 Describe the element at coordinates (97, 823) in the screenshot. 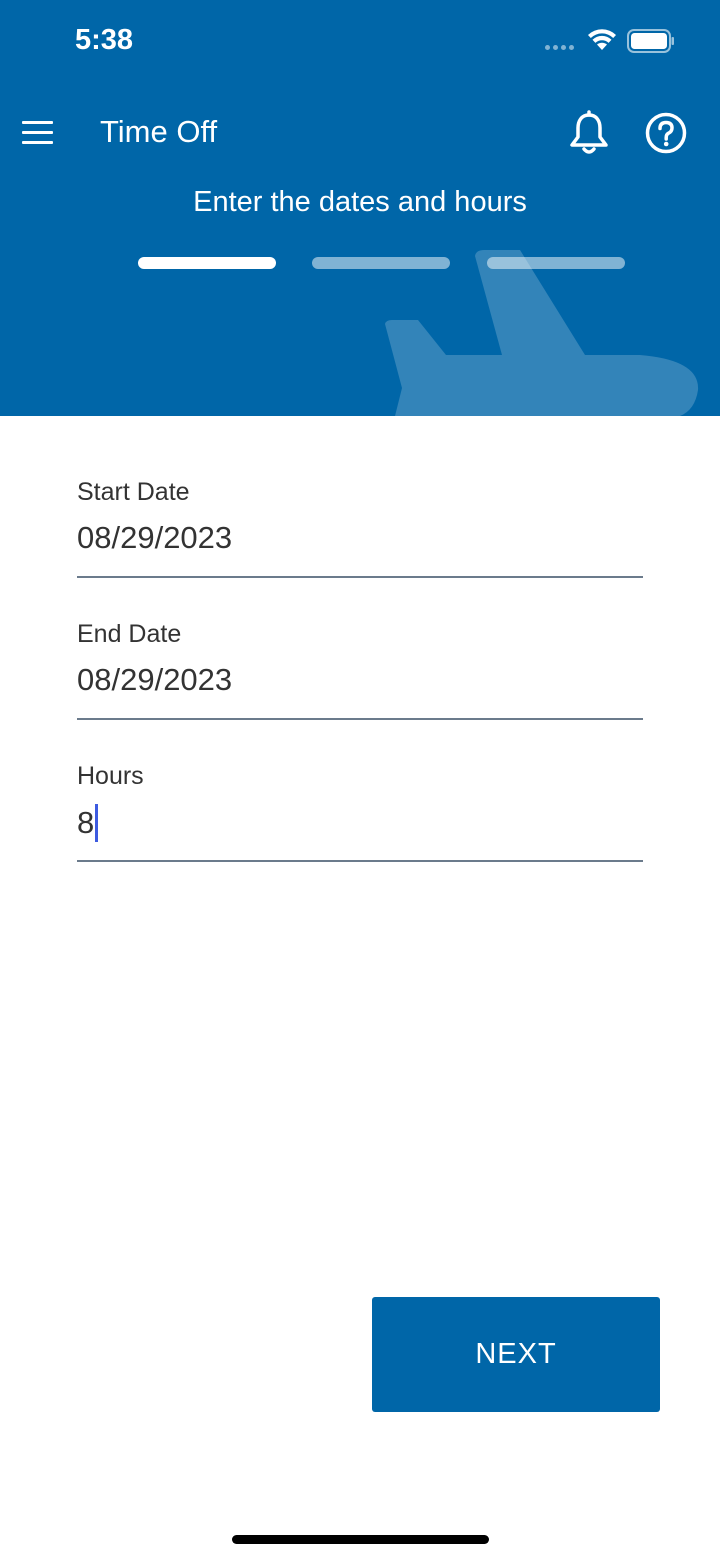

I see `text-caret` at that location.